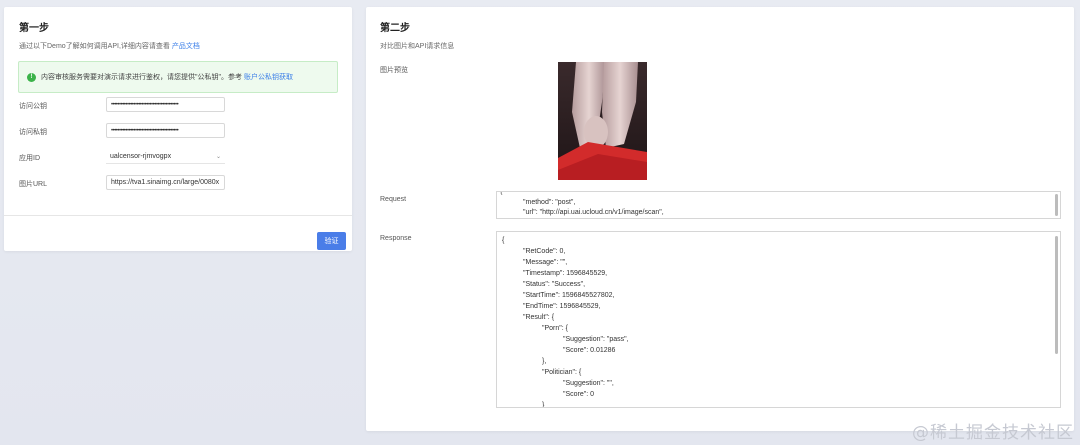 The width and height of the screenshot is (1080, 445). What do you see at coordinates (186, 46) in the screenshot?
I see `product-docs-link: 产品文档` at bounding box center [186, 46].